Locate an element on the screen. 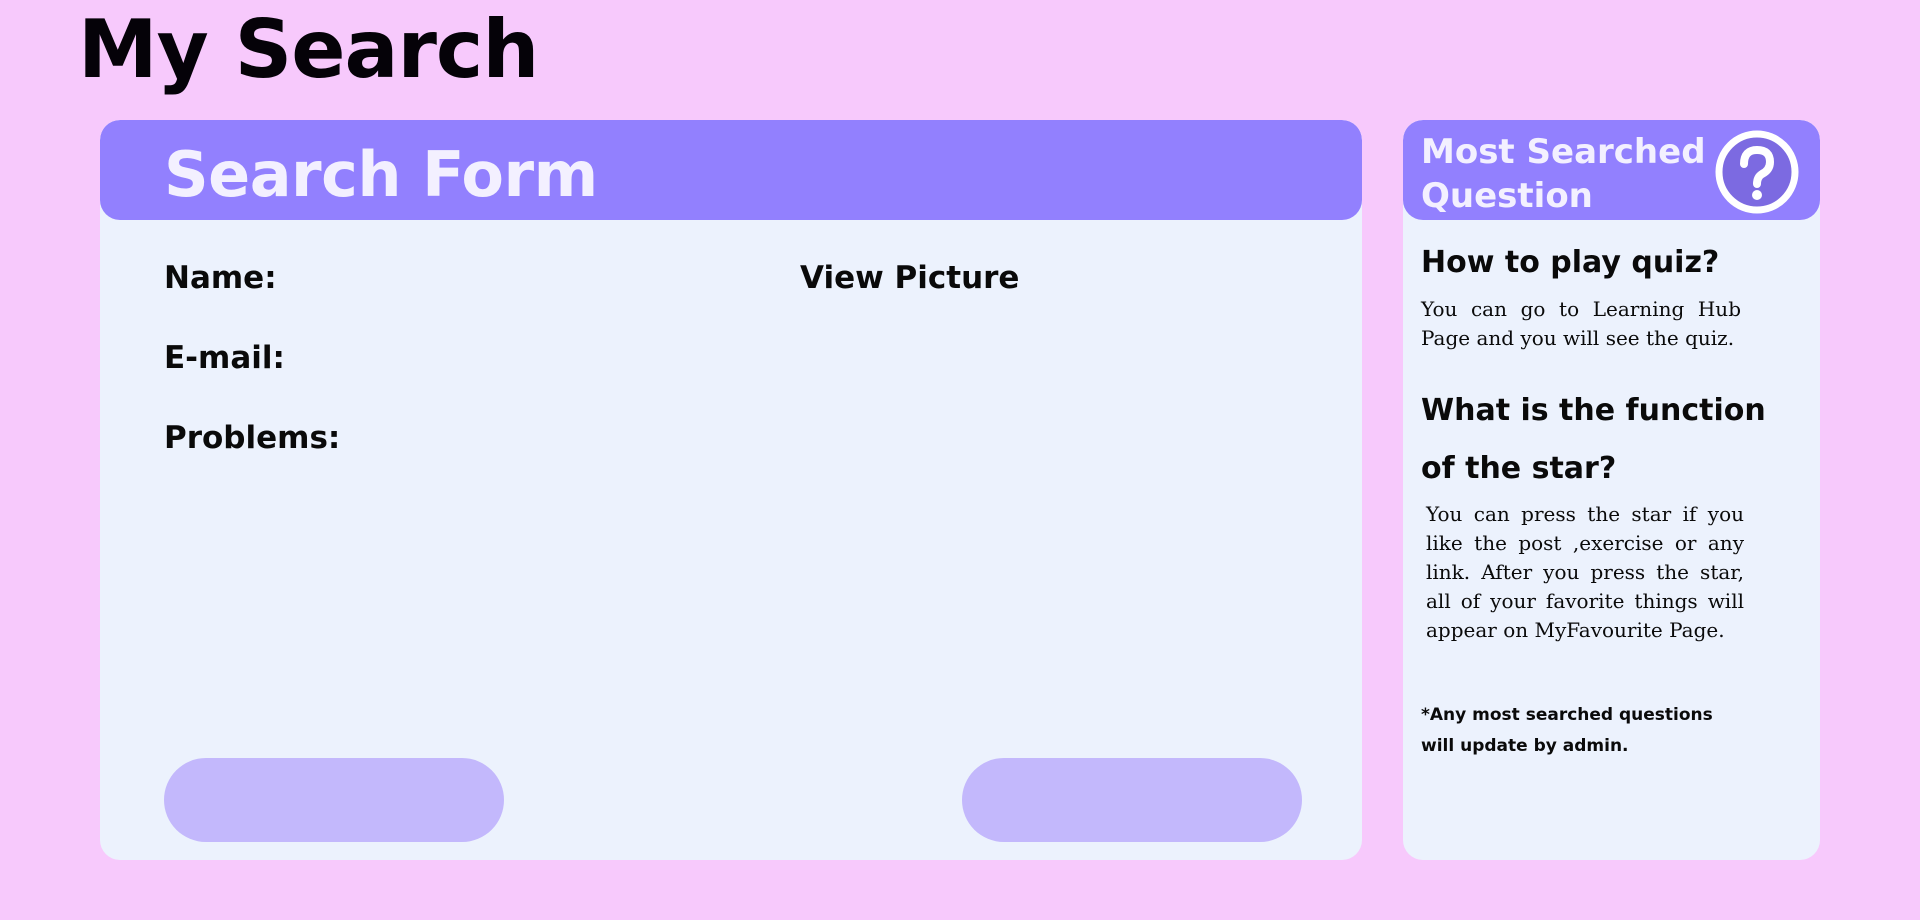 Image resolution: width=1920 pixels, height=920 pixels. search-form-header: Search Form is located at coordinates (731, 170).